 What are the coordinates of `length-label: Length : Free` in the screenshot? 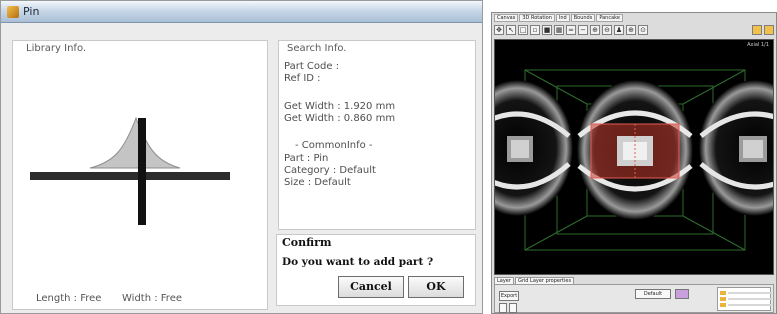 It's located at (69, 298).